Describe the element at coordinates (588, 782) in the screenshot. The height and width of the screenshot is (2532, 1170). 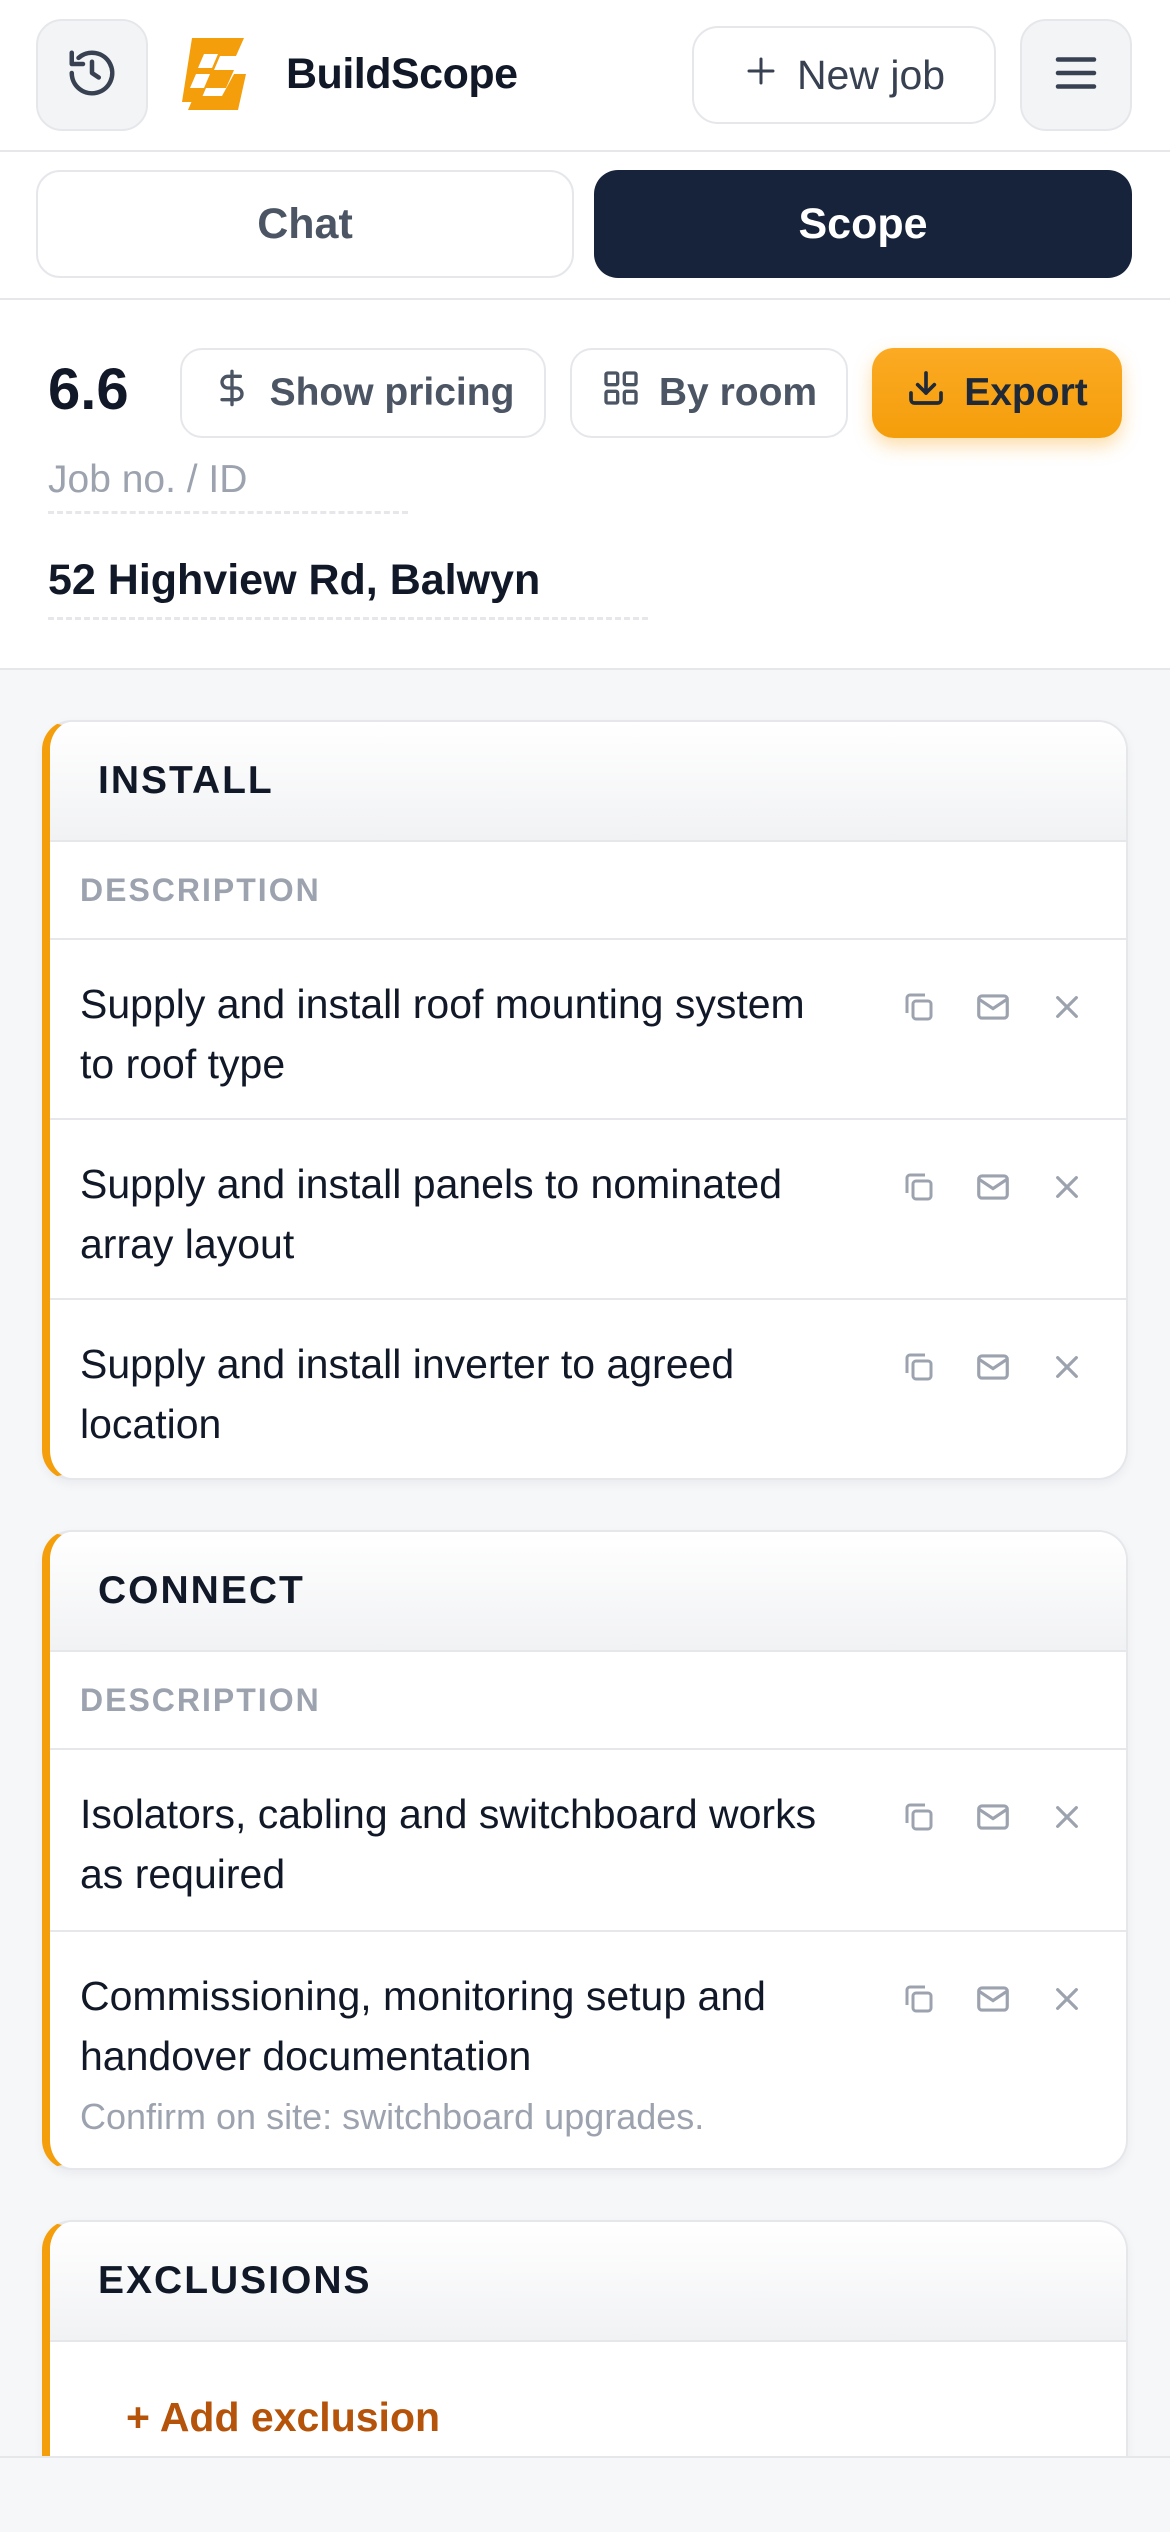
I see `section-title: INSTALL` at that location.